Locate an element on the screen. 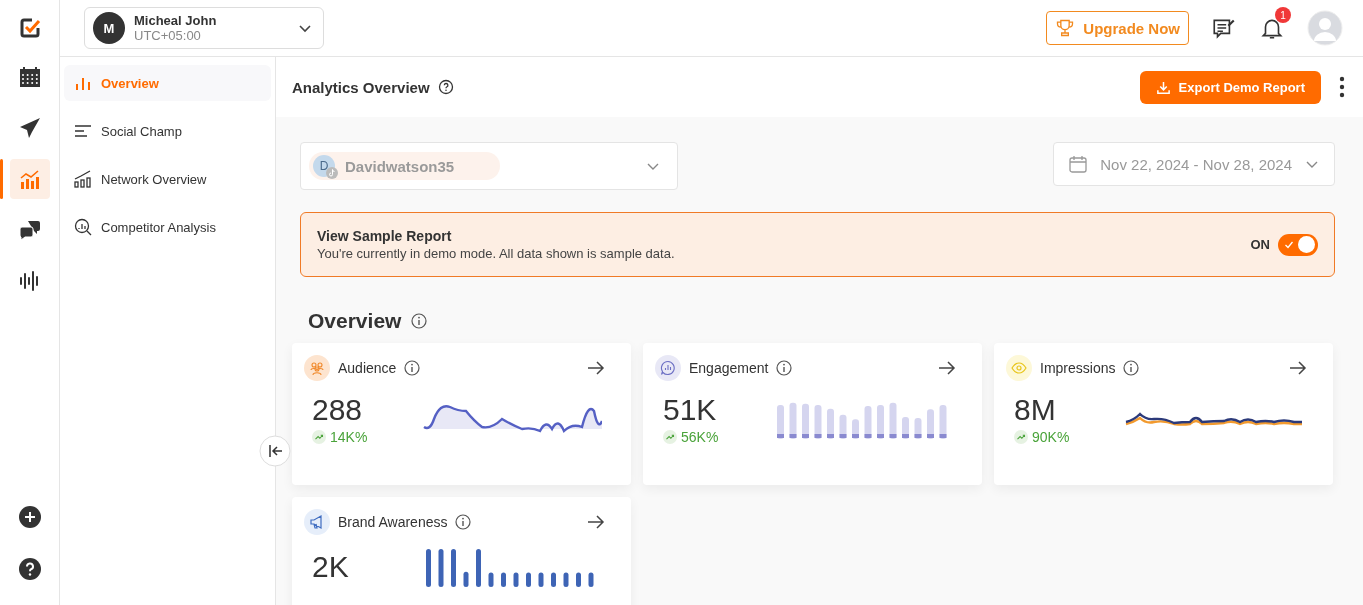  page-title: Analytics Overview is located at coordinates (361, 87).